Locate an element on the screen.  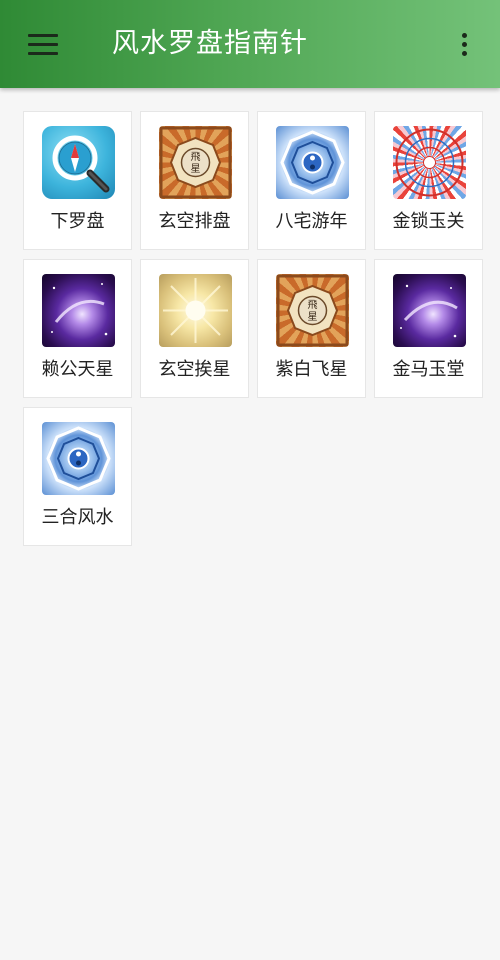
tile-xuankong-aixing: 玄空挨星 is located at coordinates (194, 328).